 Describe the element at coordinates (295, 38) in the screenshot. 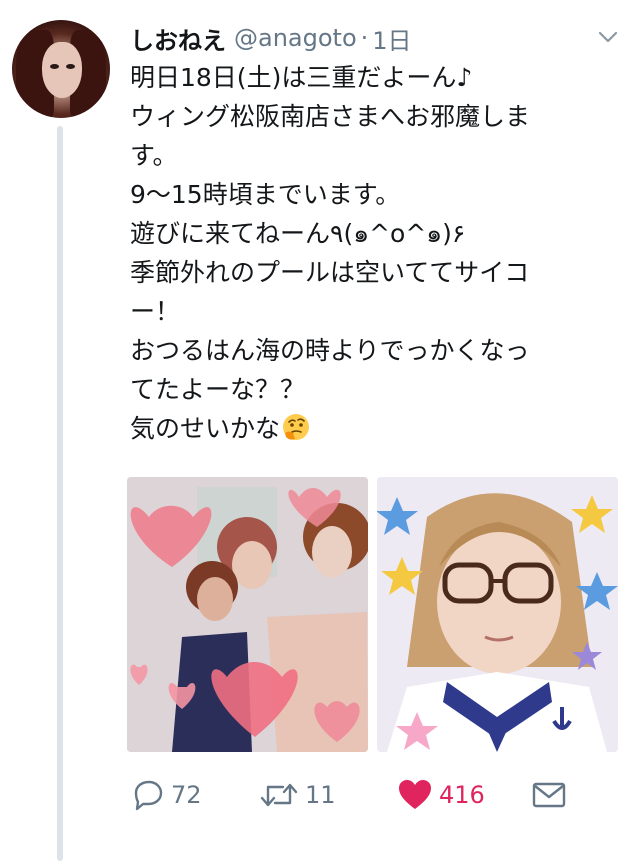

I see `user-handle: @anagoto` at that location.